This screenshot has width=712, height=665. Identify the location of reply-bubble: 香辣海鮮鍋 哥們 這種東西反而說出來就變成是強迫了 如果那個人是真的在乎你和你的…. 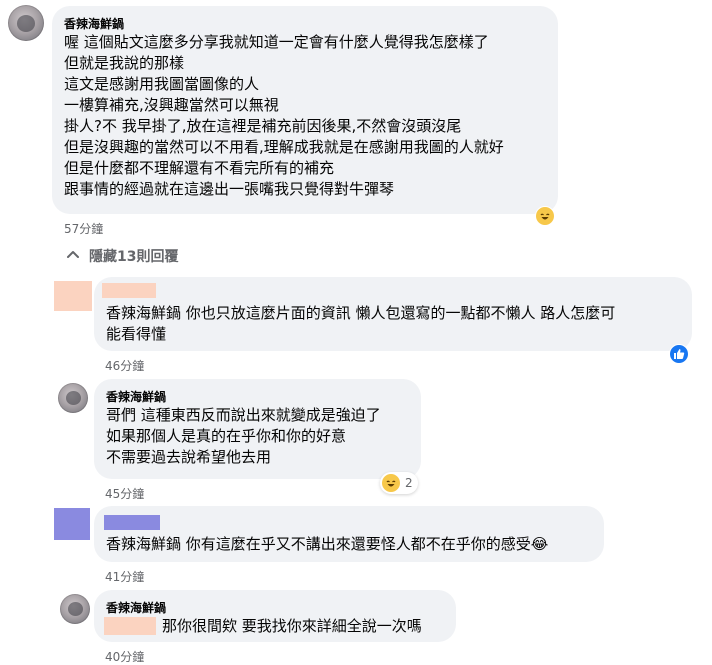
(257, 429).